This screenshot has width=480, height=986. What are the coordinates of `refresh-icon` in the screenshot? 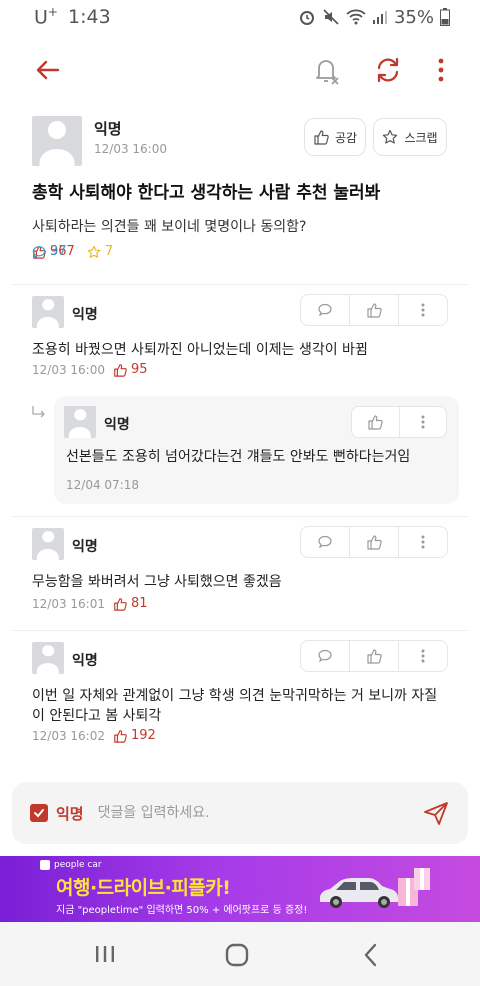 It's located at (388, 70).